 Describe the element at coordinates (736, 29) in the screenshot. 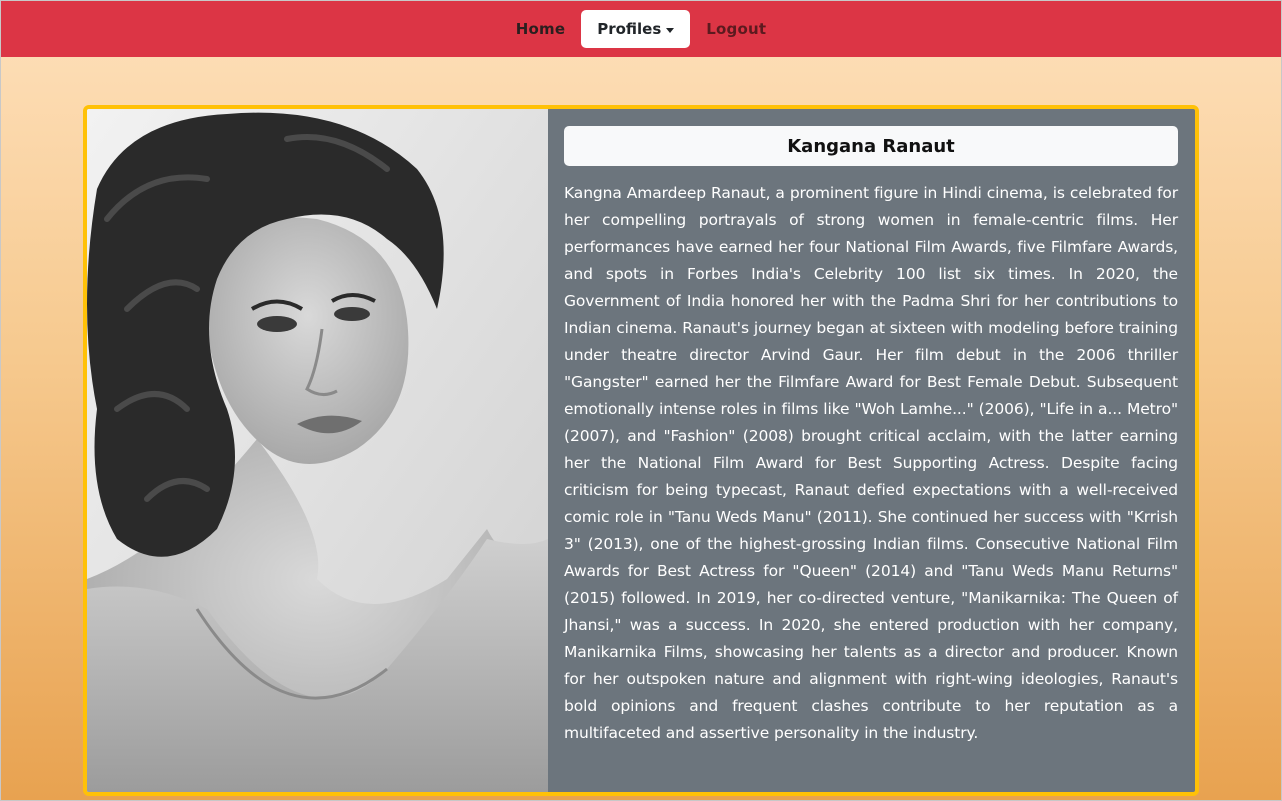

I see `nav-logout-link: Logout` at that location.